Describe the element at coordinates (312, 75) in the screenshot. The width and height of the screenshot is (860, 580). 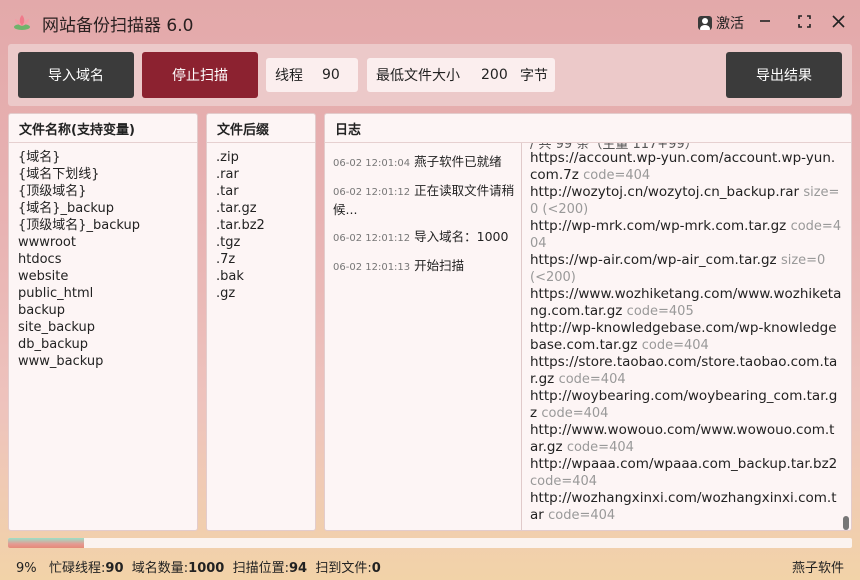
I see `threads-field: 线程 90` at that location.